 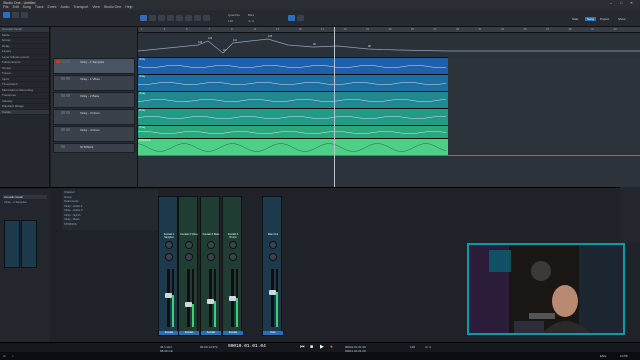 I want to click on track-header: Vinky - 2 Bass, so click(x=94, y=100).